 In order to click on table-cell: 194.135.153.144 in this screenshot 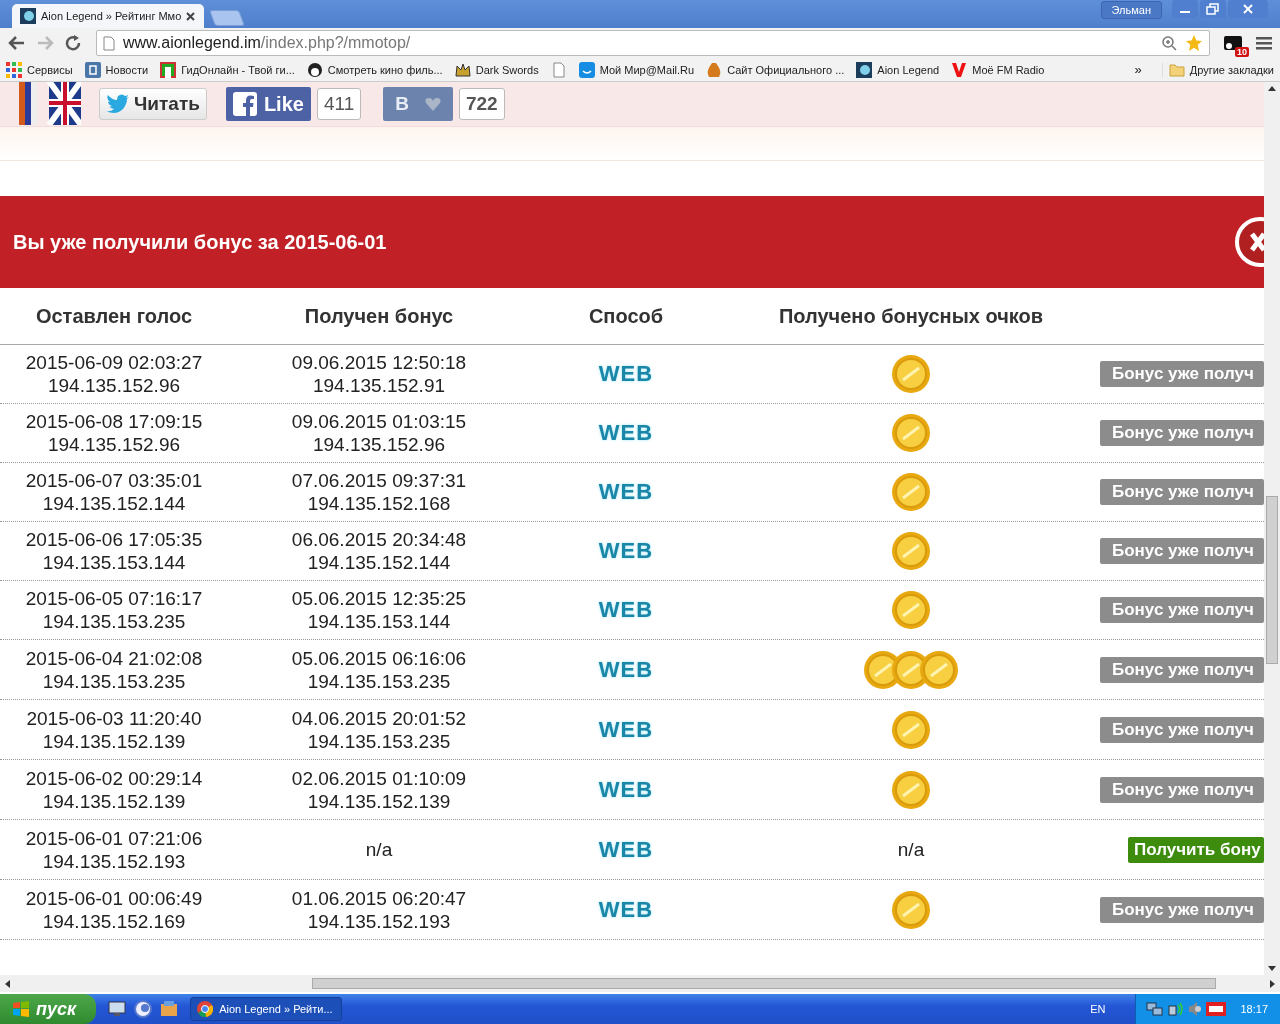, I will do `click(379, 621)`.